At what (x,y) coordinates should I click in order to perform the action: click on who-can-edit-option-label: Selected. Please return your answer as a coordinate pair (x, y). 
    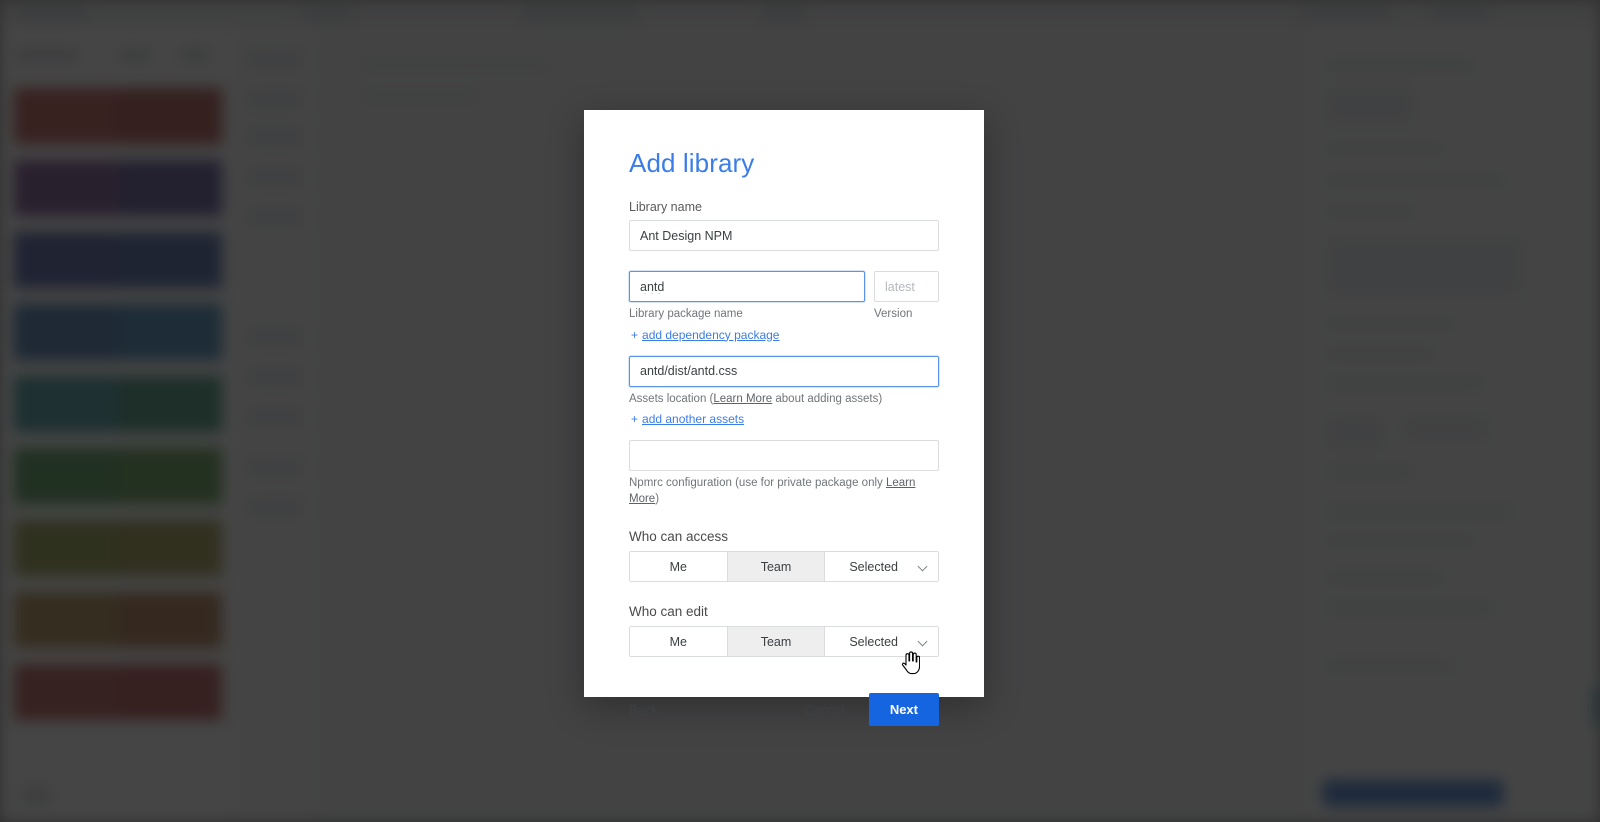
    Looking at the image, I should click on (873, 641).